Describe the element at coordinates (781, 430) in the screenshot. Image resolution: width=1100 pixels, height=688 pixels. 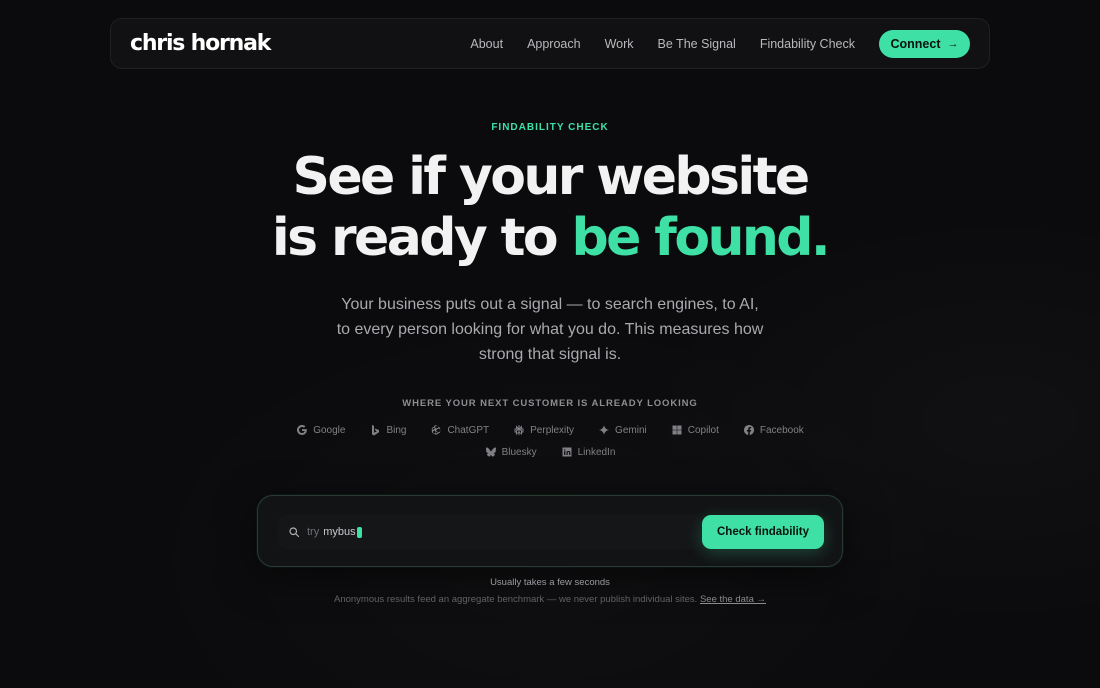
I see `platform-label: Facebook` at that location.